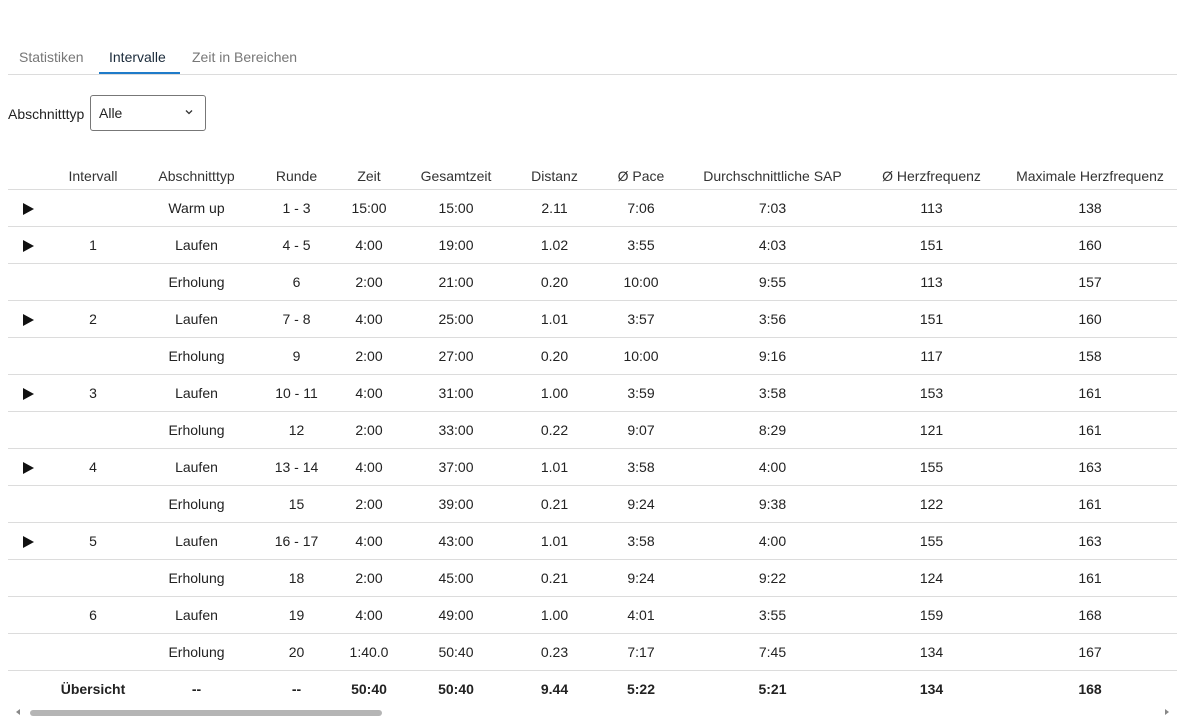 This screenshot has width=1196, height=716. I want to click on cell-max-heart-rate: 163, so click(1090, 467).